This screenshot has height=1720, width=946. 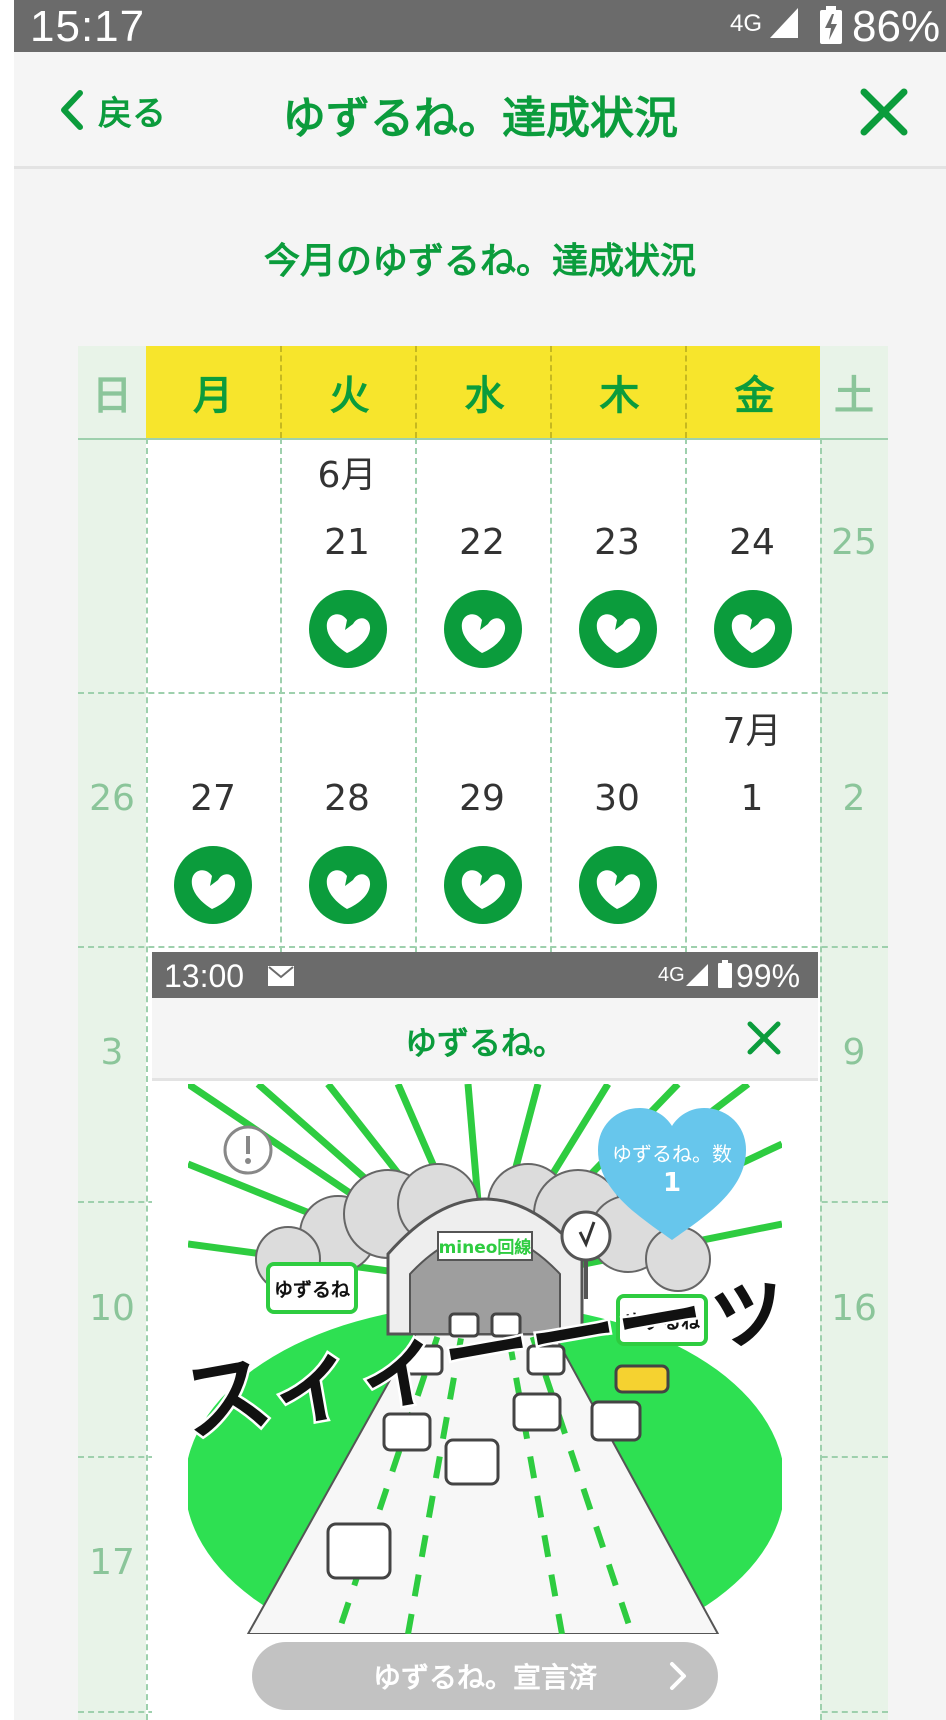 I want to click on weekday-tue: 火, so click(x=348, y=392).